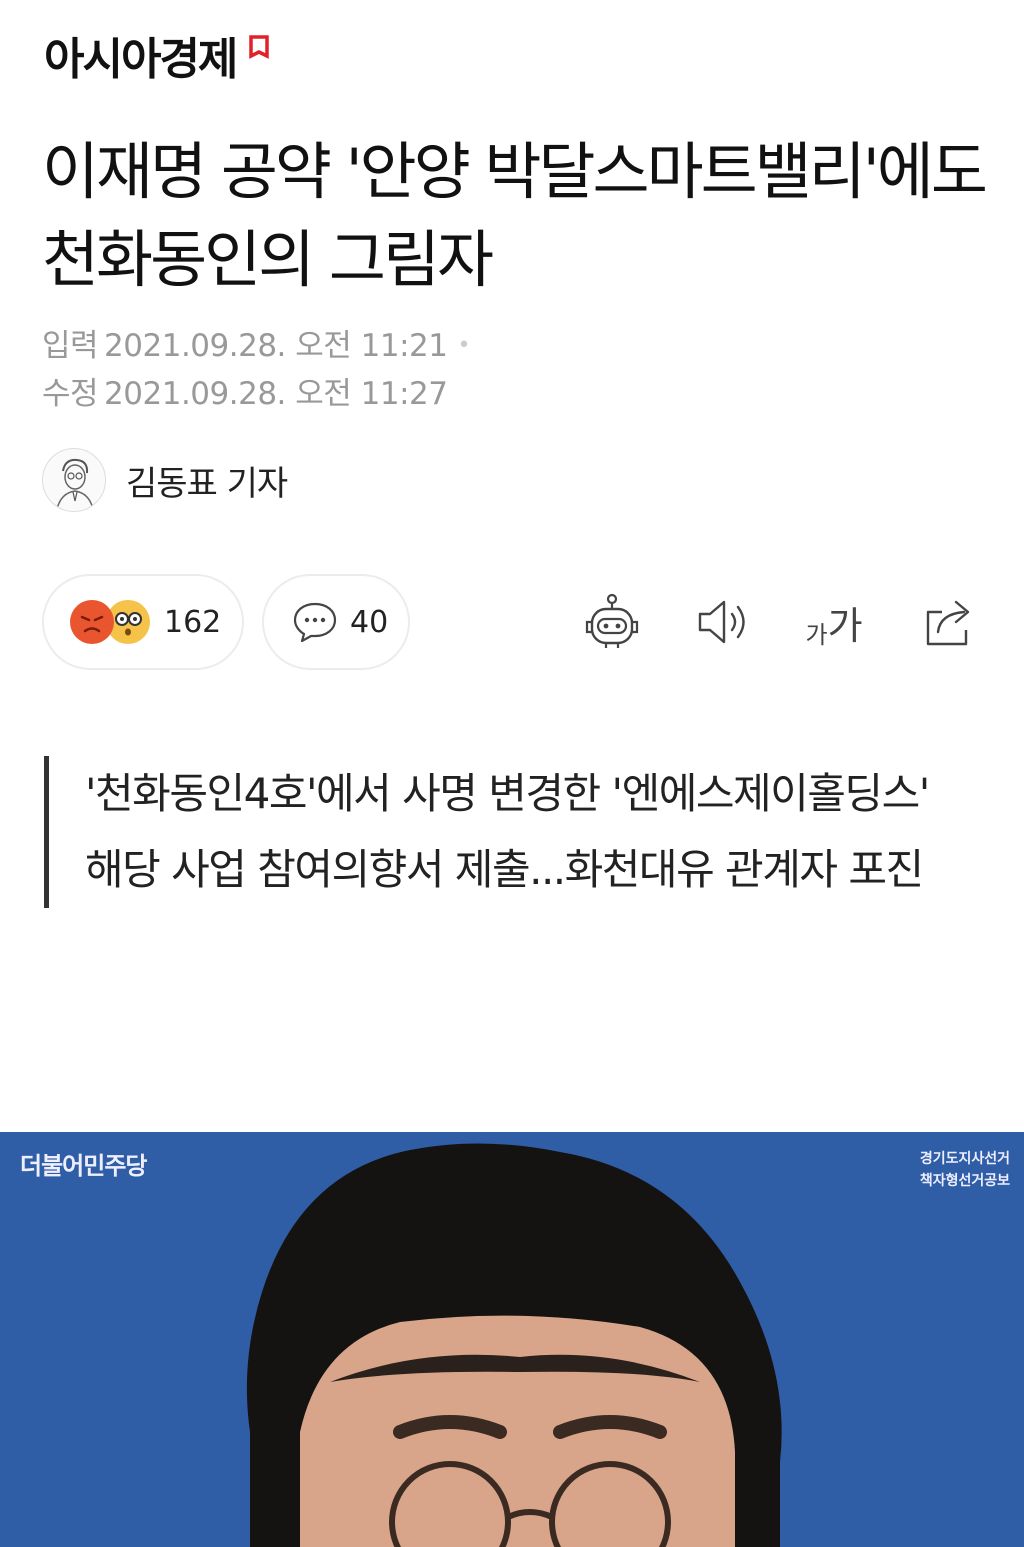 Image resolution: width=1024 pixels, height=1547 pixels. I want to click on comment-count: 40, so click(369, 622).